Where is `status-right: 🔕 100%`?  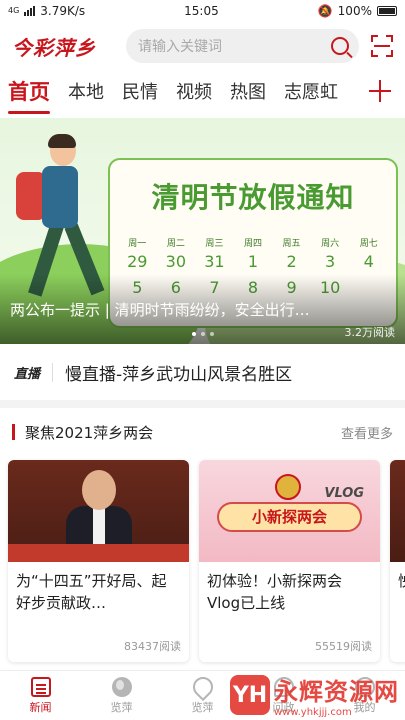 status-right: 🔕 100% is located at coordinates (357, 11).